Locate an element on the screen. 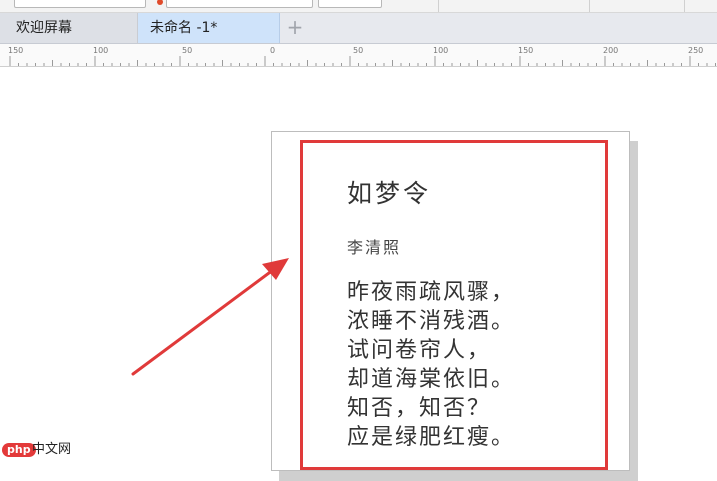 The height and width of the screenshot is (481, 717). ruler-label: 200 is located at coordinates (611, 50).